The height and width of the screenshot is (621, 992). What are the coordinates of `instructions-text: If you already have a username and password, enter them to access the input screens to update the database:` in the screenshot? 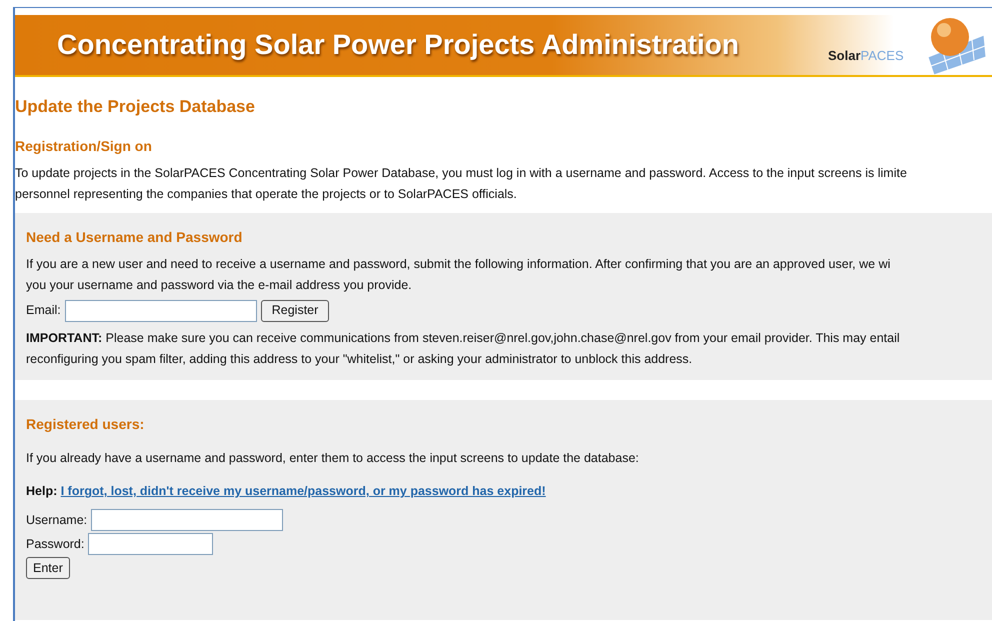 It's located at (333, 458).